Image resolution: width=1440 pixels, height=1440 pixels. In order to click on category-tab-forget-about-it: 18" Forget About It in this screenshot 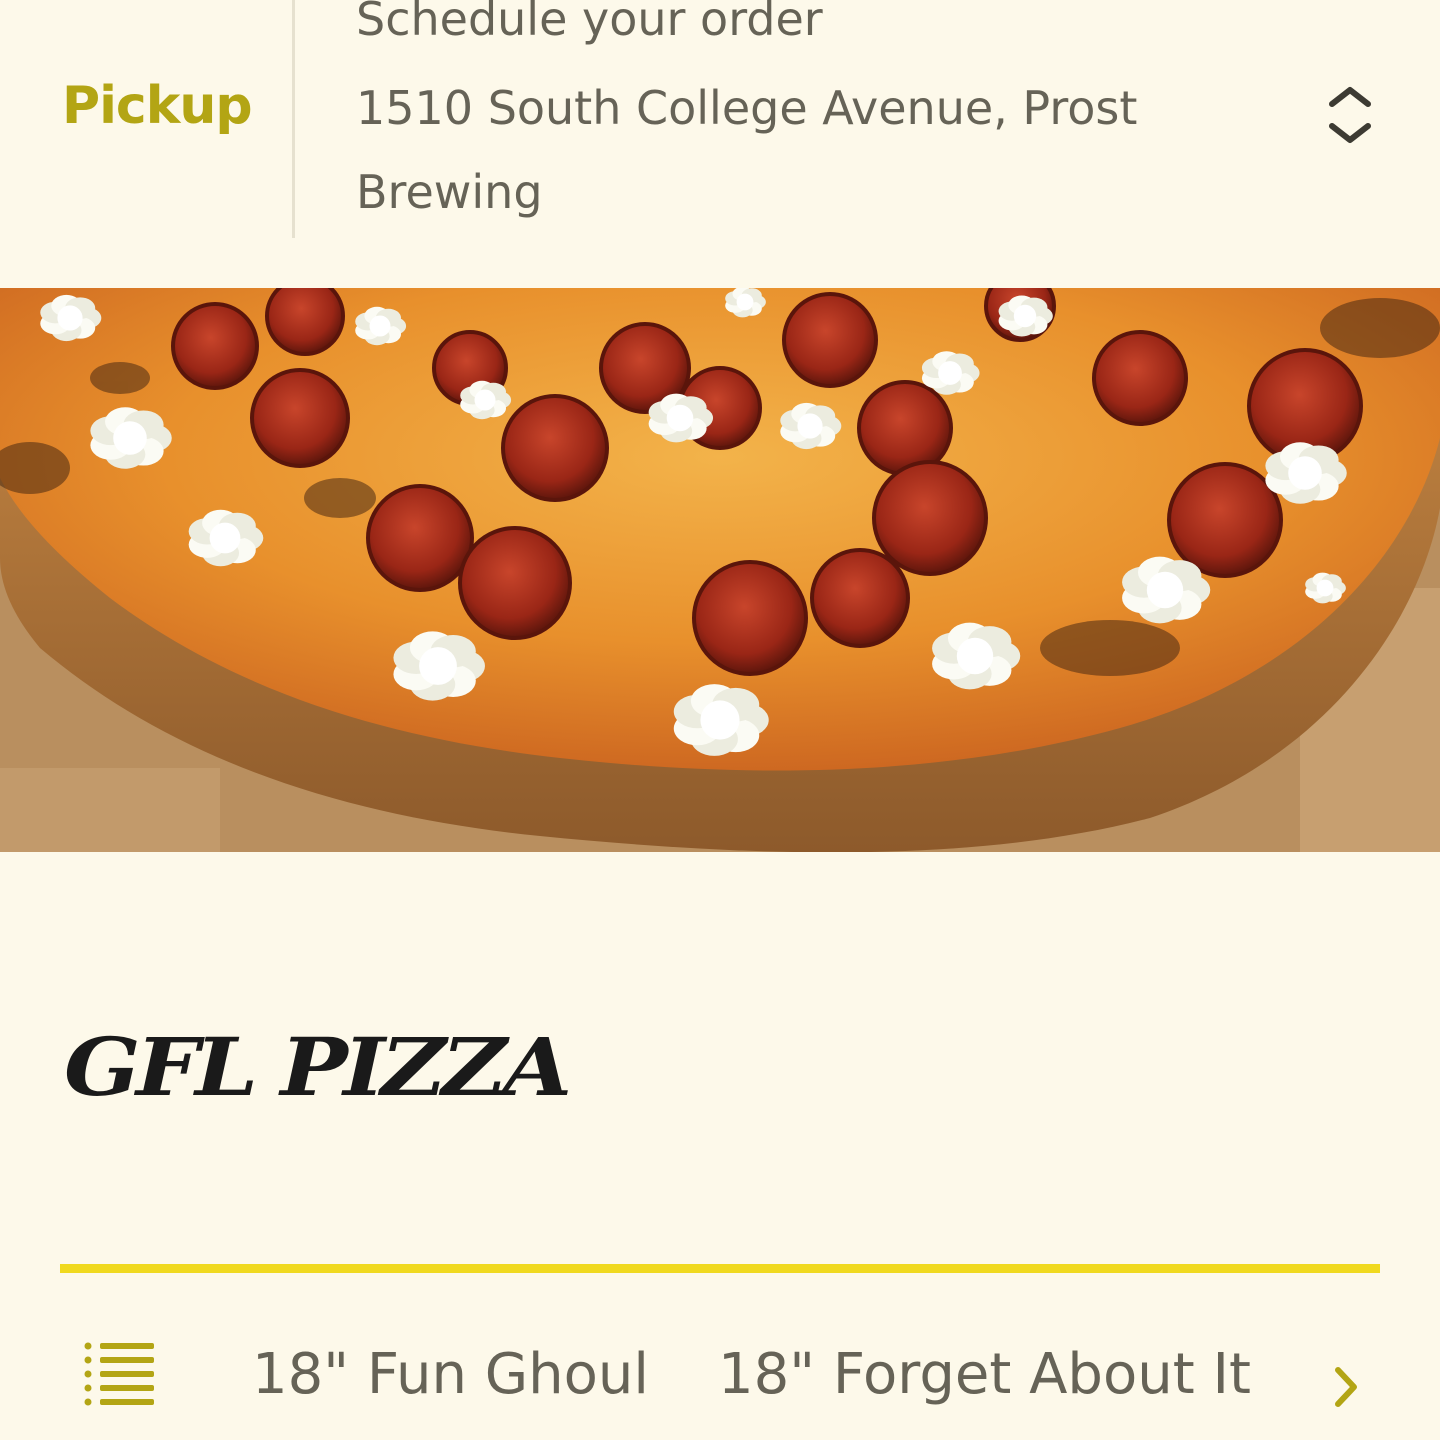, I will do `click(984, 1374)`.